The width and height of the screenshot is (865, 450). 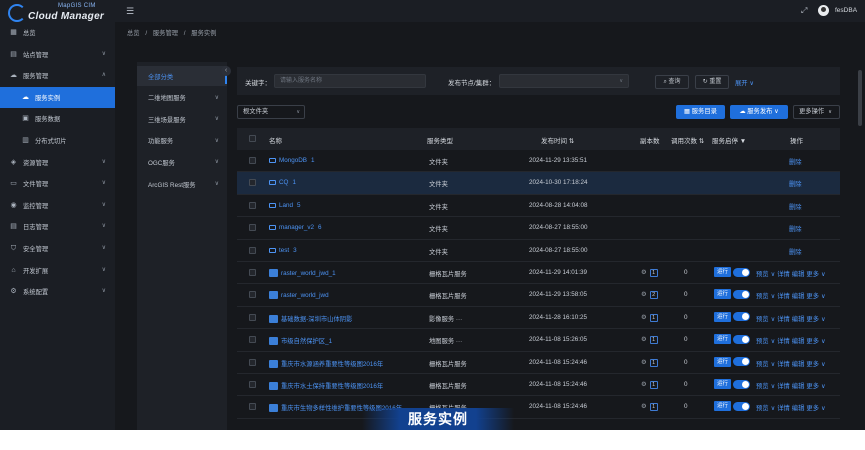 What do you see at coordinates (326, 385) in the screenshot?
I see `service-name-link: 重庆市水土保持重要性等级图2016年` at bounding box center [326, 385].